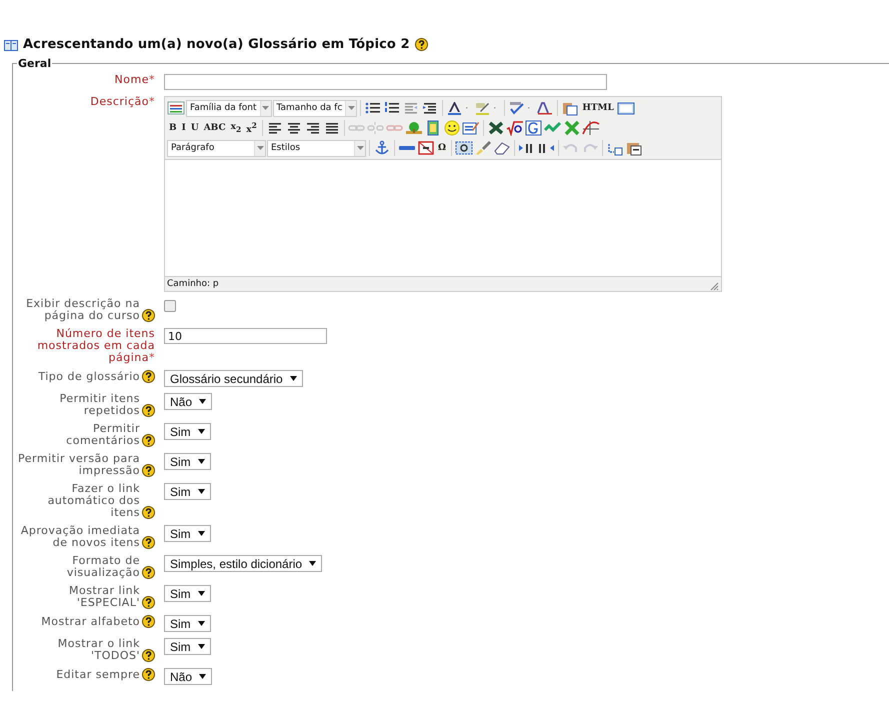  Describe the element at coordinates (373, 108) in the screenshot. I see `bullet-list-icon` at that location.